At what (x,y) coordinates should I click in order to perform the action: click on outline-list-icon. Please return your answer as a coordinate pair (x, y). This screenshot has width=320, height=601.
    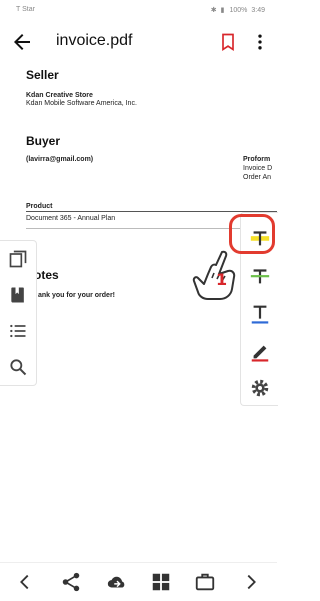
    Looking at the image, I should click on (18, 331).